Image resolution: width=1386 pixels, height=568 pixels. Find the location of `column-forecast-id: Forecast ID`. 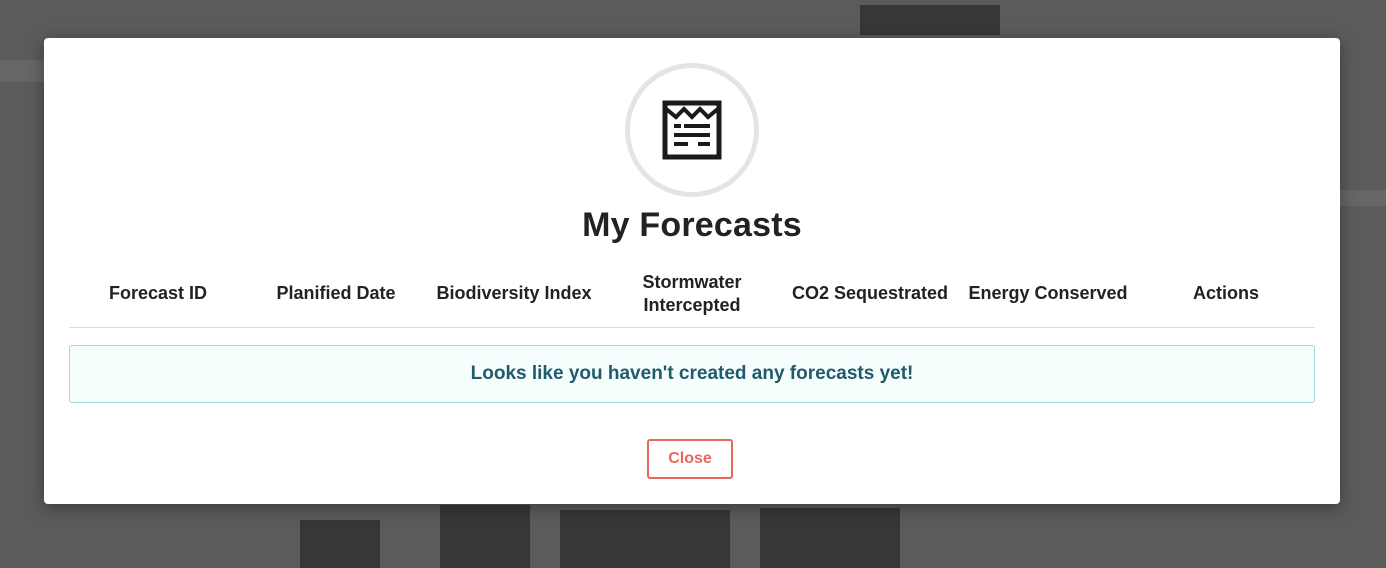

column-forecast-id: Forecast ID is located at coordinates (158, 293).